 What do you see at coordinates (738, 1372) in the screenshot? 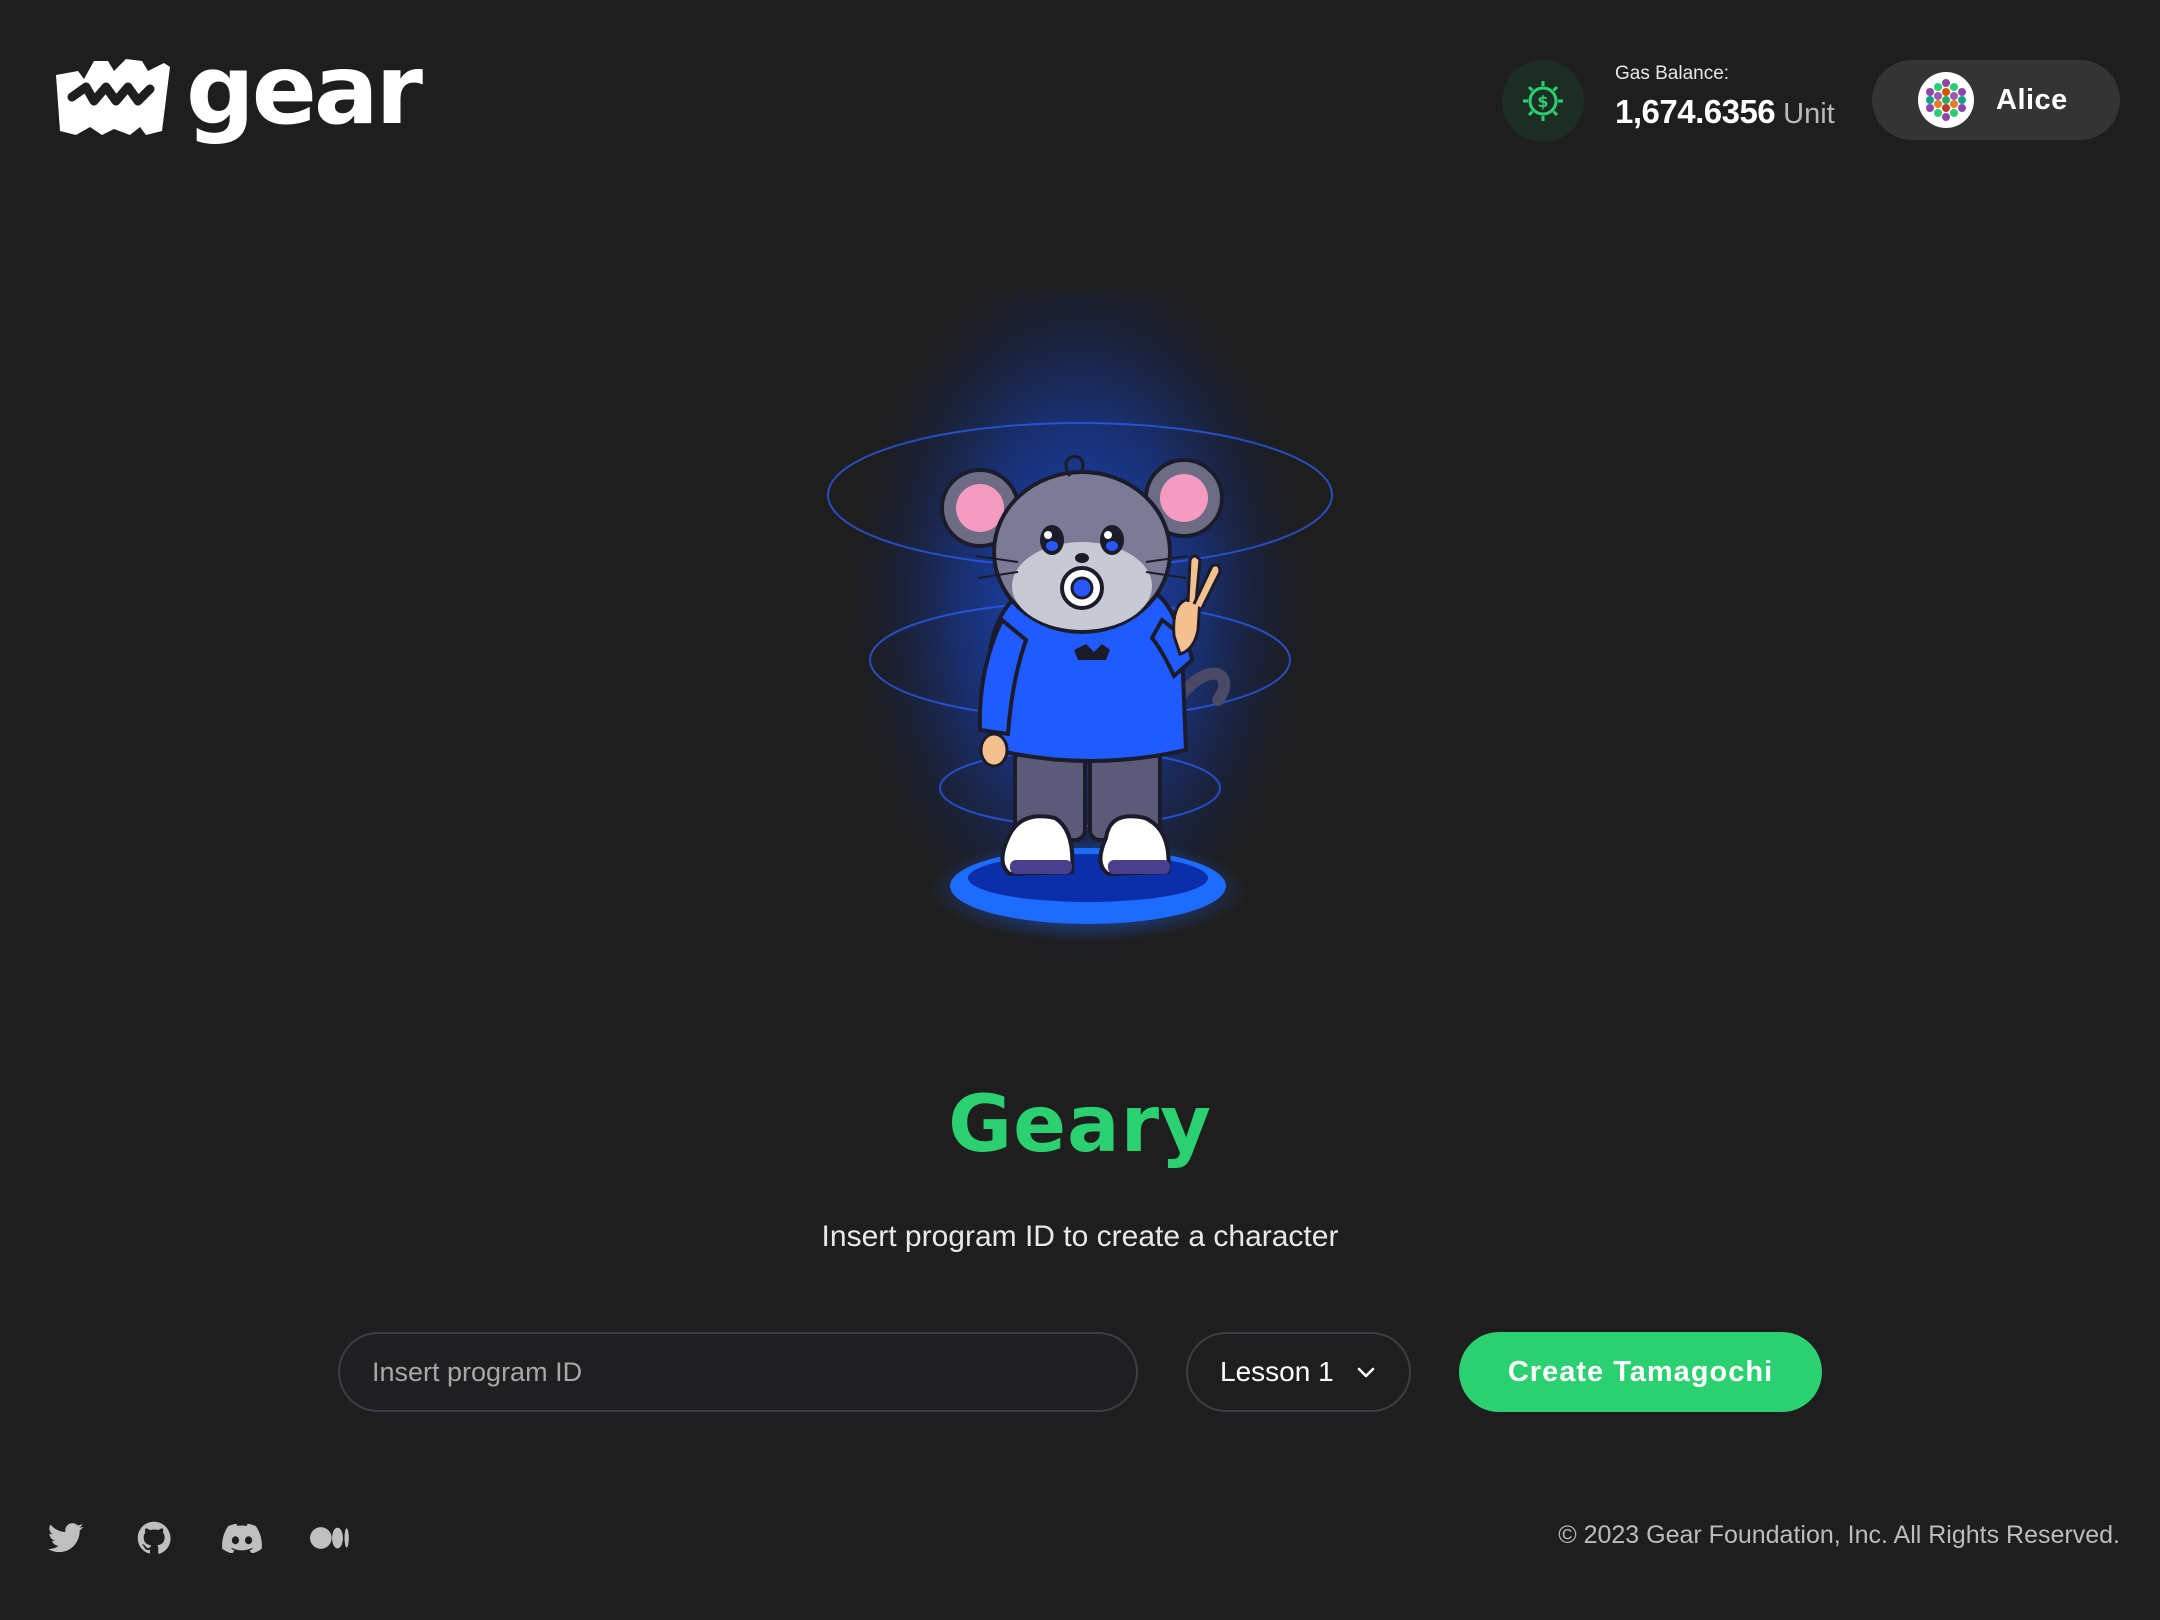
I see `program-id-input` at bounding box center [738, 1372].